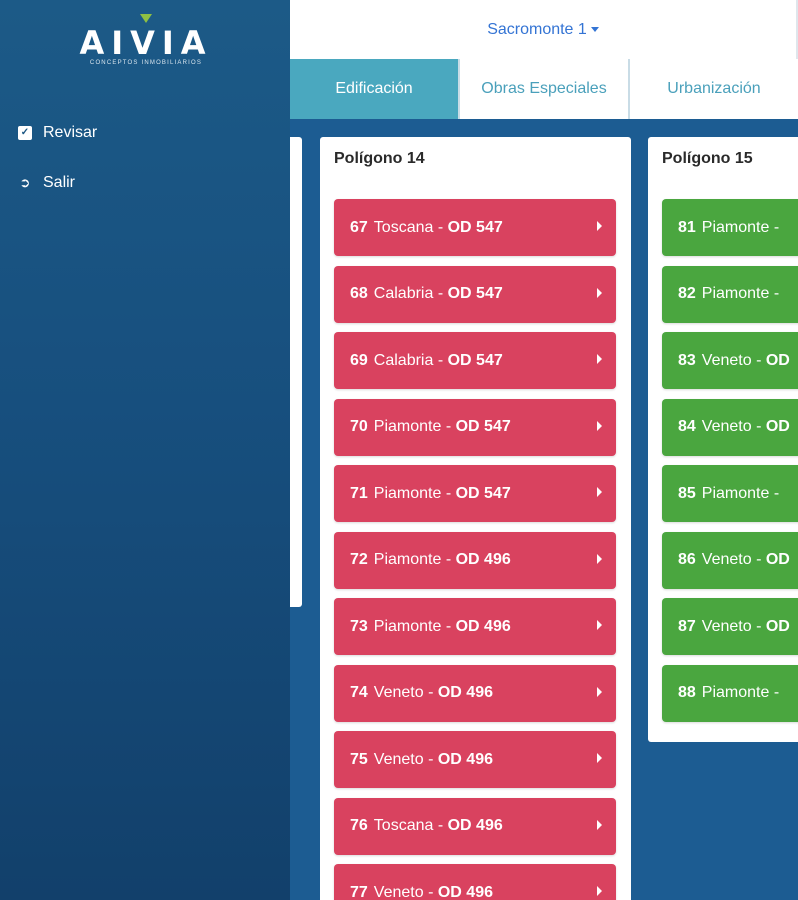  I want to click on lot-item: 72 Piamonte - OD 496, so click(475, 560).